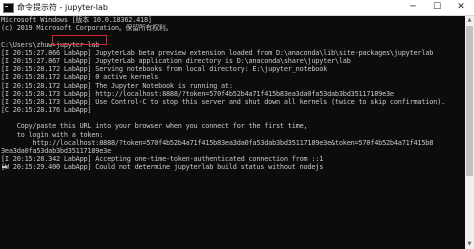 The width and height of the screenshot is (474, 249). What do you see at coordinates (469, 20) in the screenshot?
I see `scroll-up-arrow-icon: ▲` at bounding box center [469, 20].